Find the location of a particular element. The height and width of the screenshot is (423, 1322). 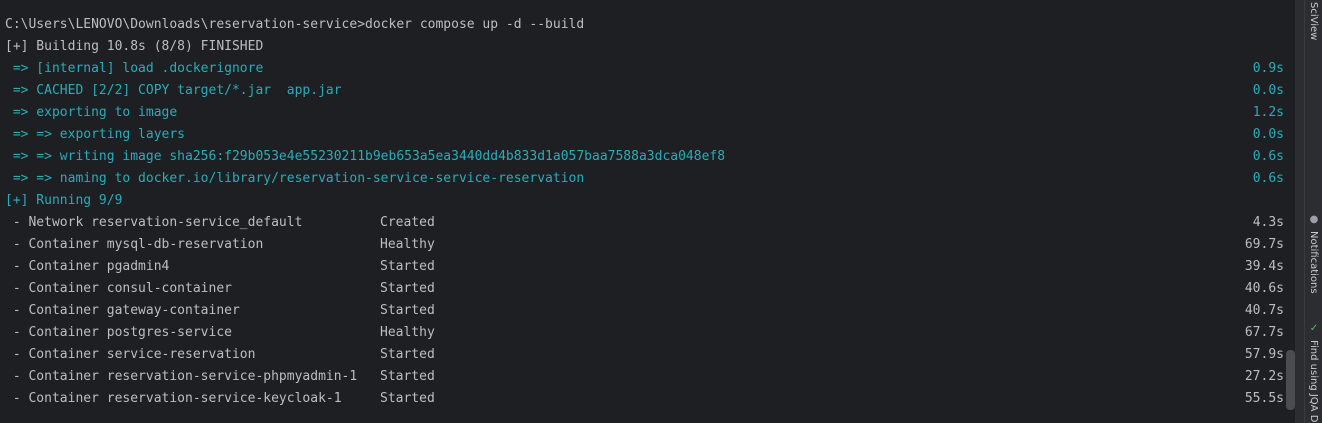

running-item-text: - Container gateway-container is located at coordinates (122, 310).